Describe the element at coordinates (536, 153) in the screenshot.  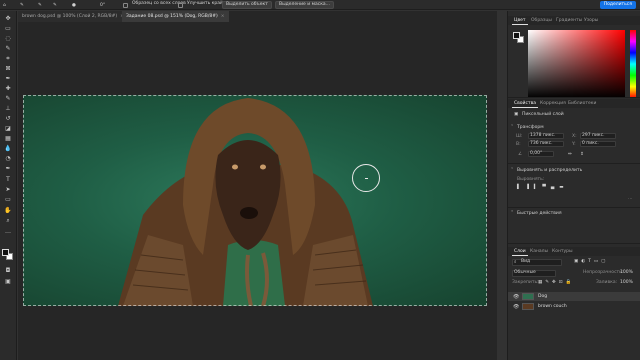
I see `angle-field-value: 0,00°` at that location.